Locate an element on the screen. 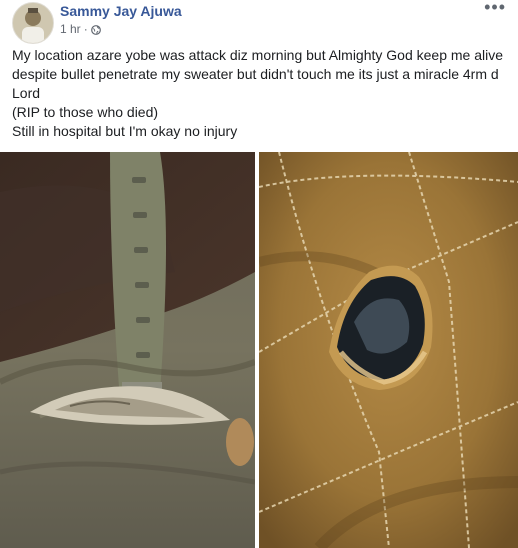 The image size is (518, 548). author-avatar is located at coordinates (33, 23).